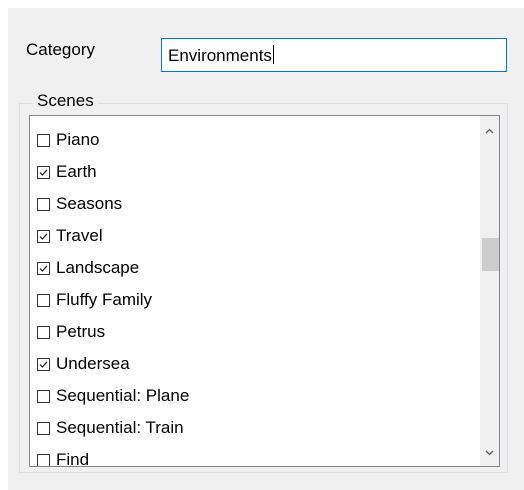 The height and width of the screenshot is (490, 524). What do you see at coordinates (220, 55) in the screenshot?
I see `category-input-value: Environments` at bounding box center [220, 55].